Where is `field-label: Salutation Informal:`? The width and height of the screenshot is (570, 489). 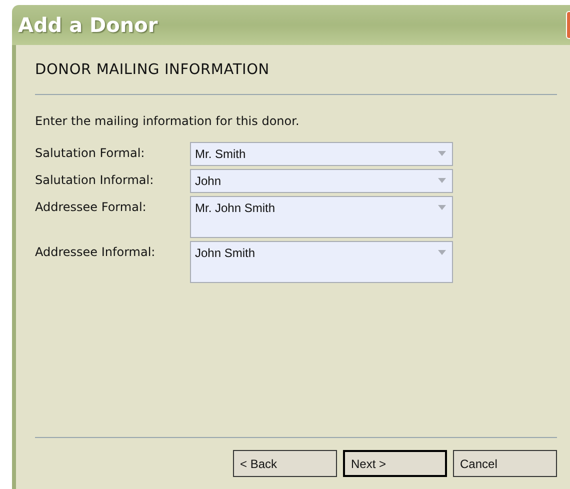
field-label: Salutation Informal: is located at coordinates (95, 180).